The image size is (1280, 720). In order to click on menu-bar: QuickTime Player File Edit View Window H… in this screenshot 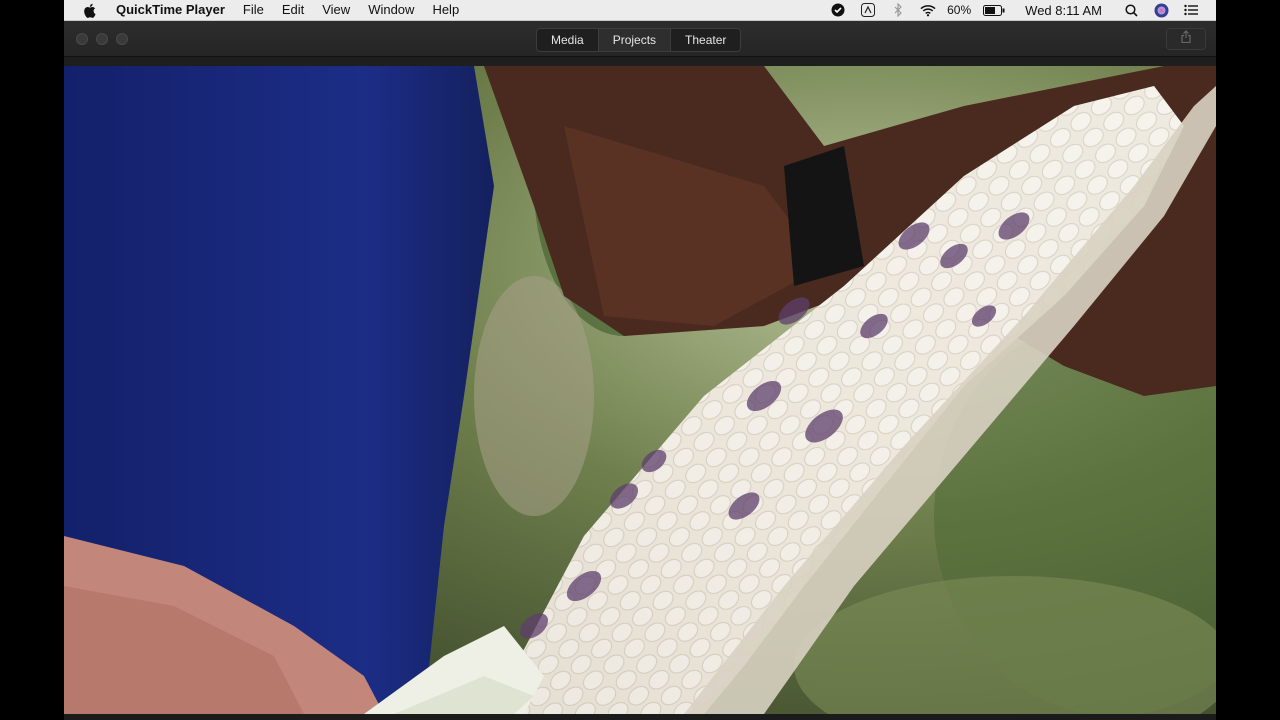, I will do `click(640, 10)`.